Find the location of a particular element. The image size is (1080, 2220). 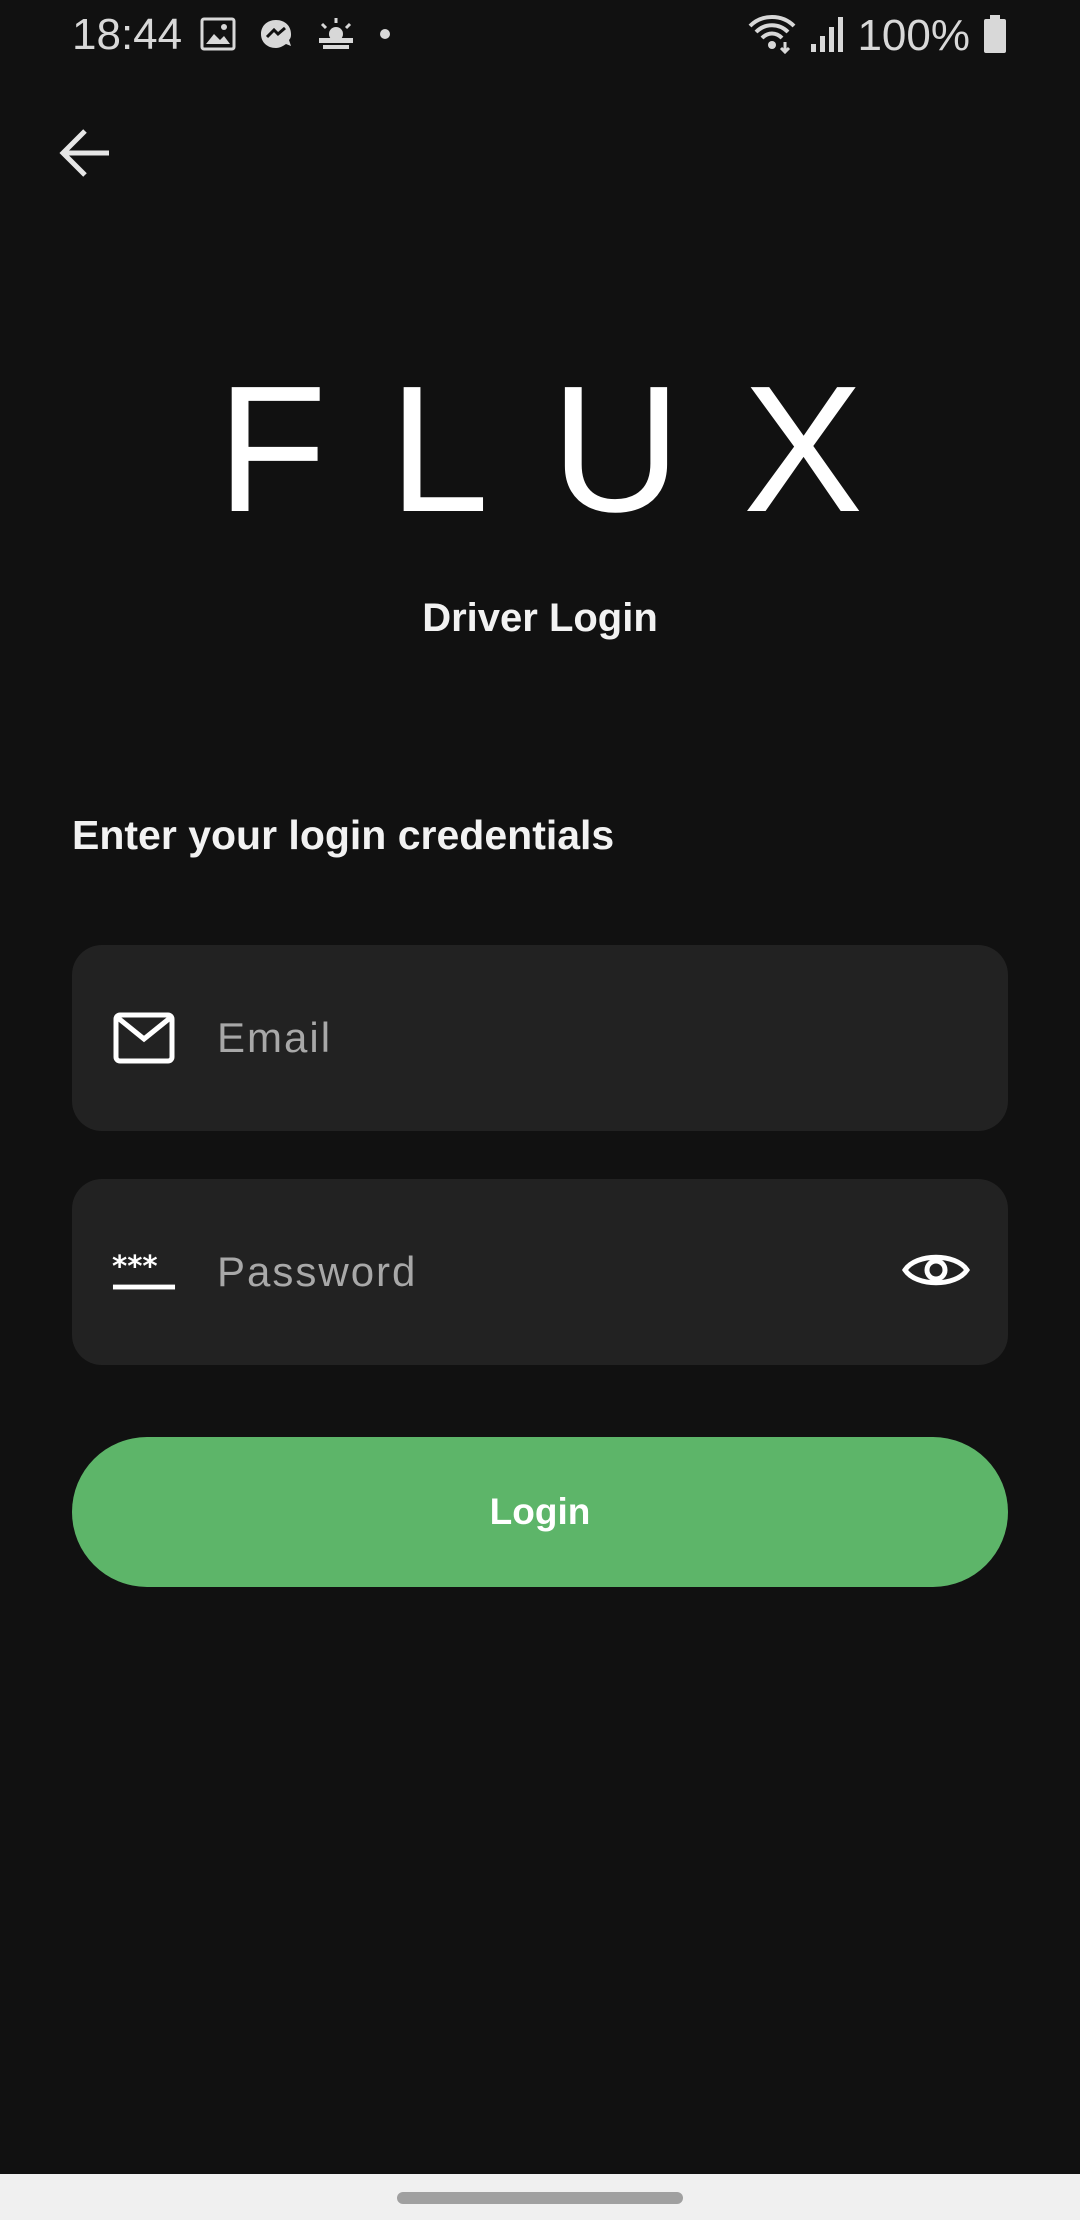

wifi-icon is located at coordinates (772, 36).